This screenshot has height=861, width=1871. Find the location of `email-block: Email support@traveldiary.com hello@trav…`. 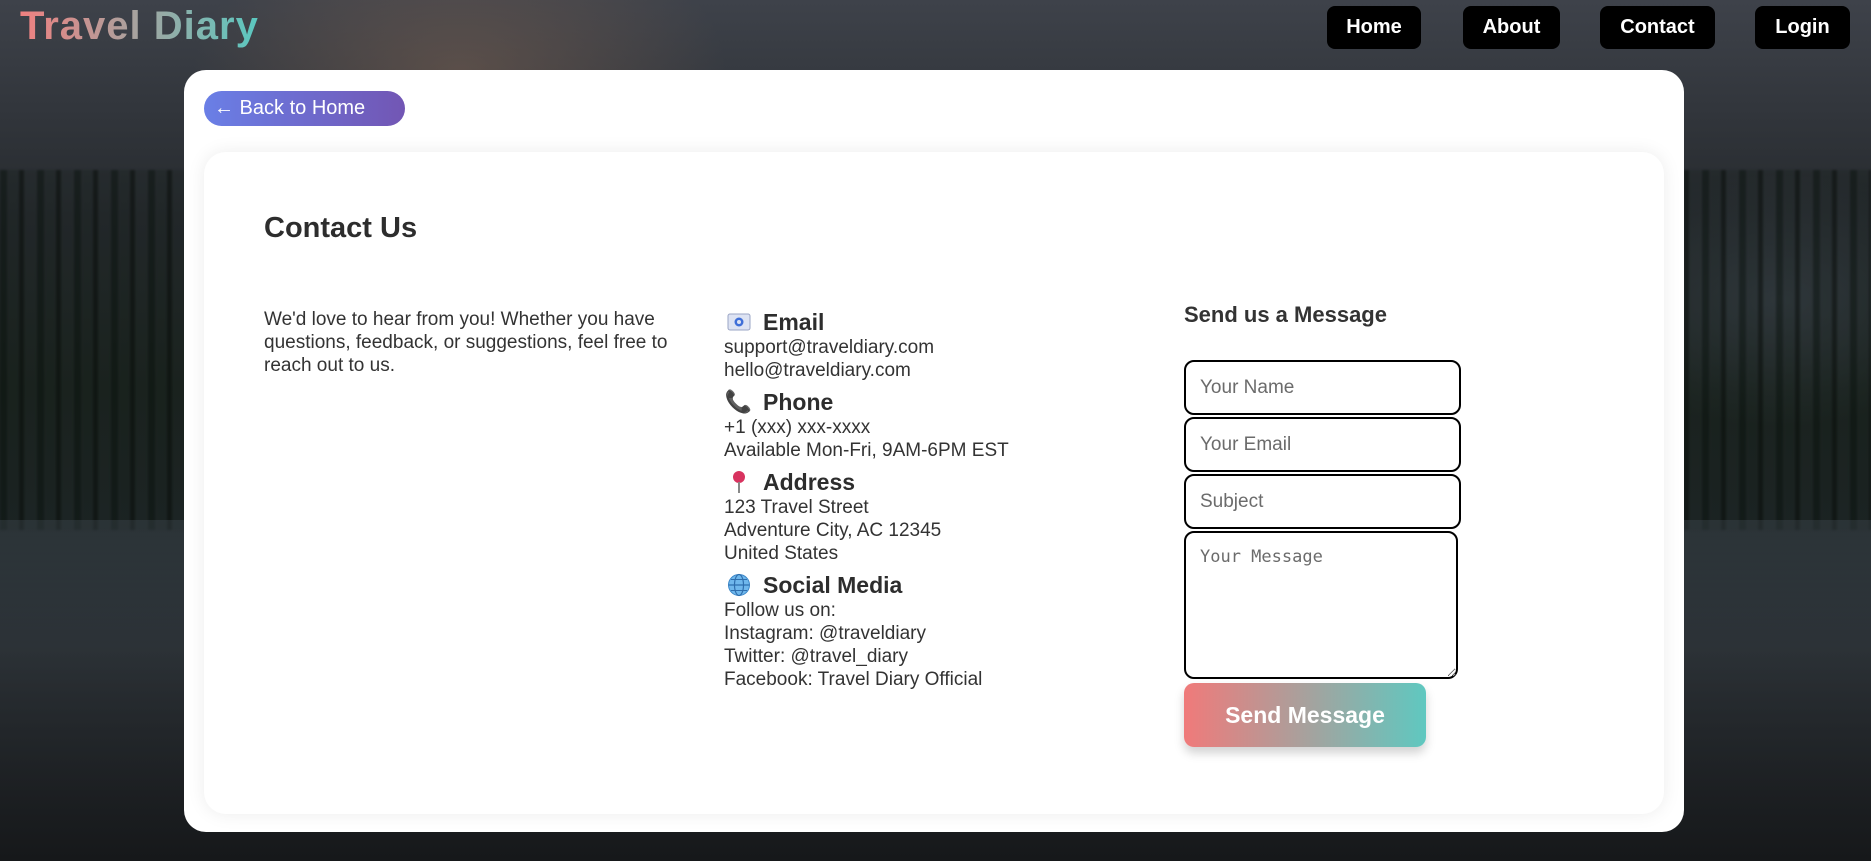

email-block: Email support@traveldiary.com hello@trav… is located at coordinates (924, 345).